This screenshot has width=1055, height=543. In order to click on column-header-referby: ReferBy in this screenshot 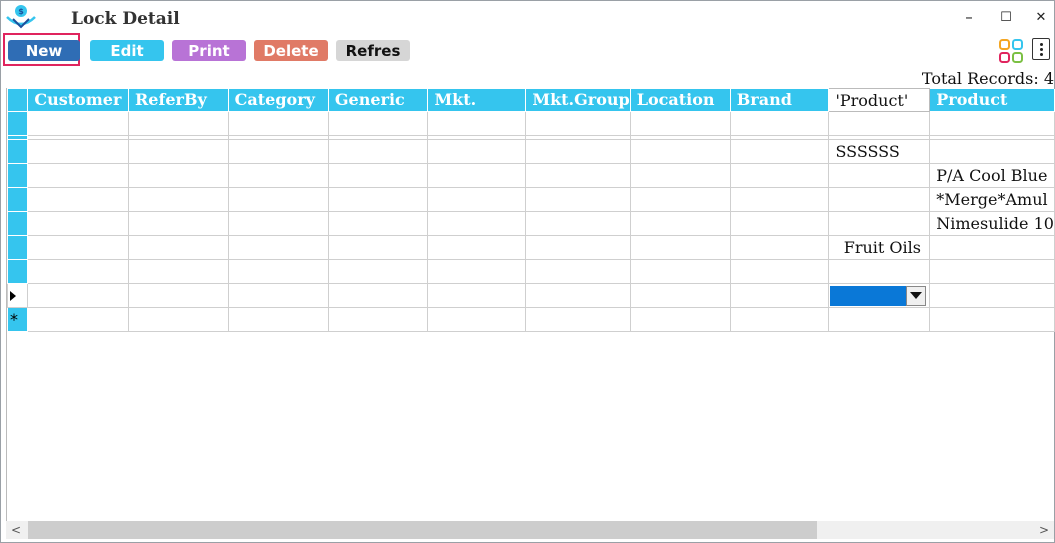, I will do `click(178, 100)`.